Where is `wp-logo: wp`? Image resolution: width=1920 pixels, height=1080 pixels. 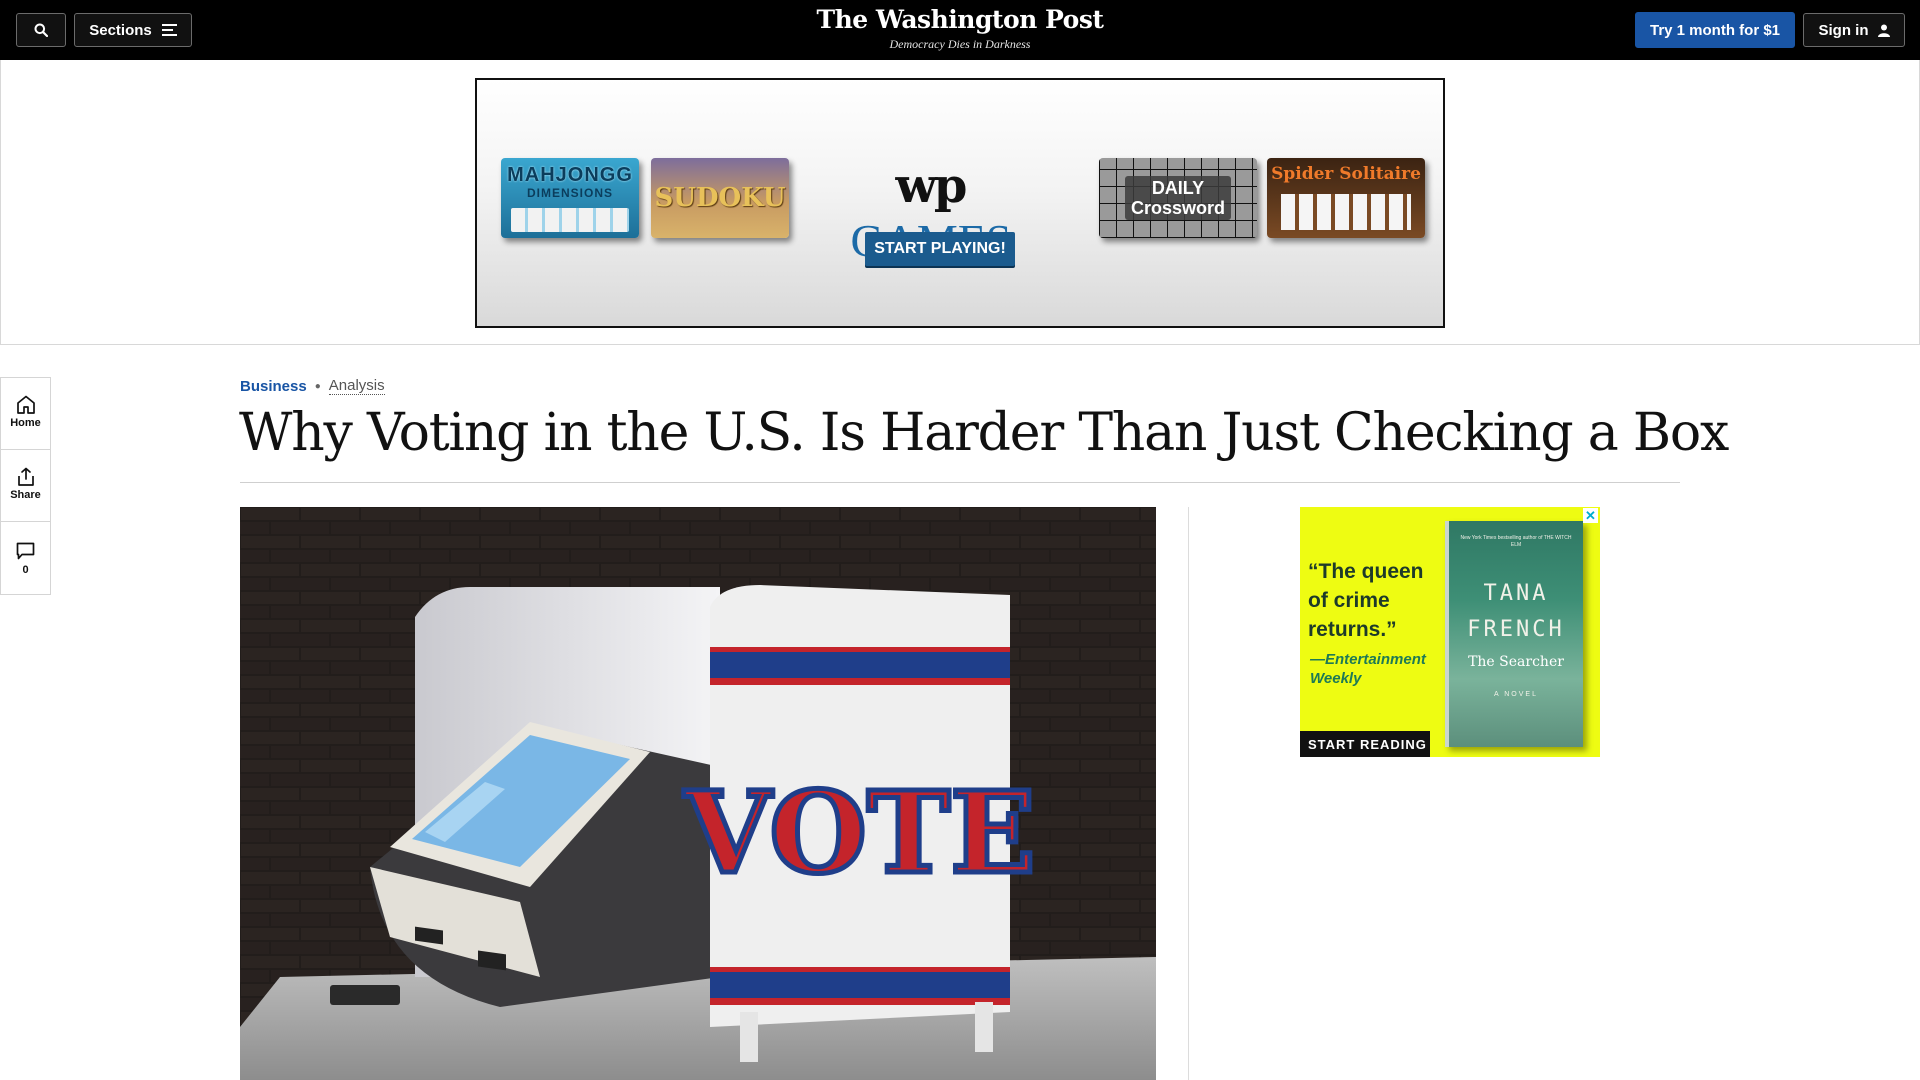 wp-logo: wp is located at coordinates (931, 186).